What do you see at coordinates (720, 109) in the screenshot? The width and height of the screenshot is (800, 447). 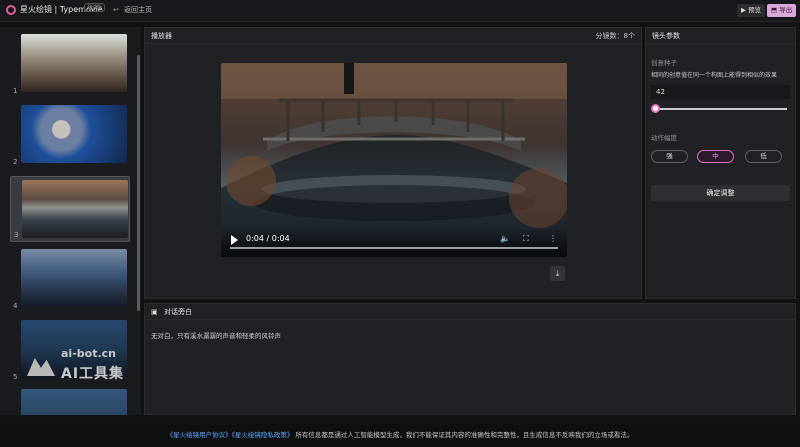 I see `seed-slider-track` at bounding box center [720, 109].